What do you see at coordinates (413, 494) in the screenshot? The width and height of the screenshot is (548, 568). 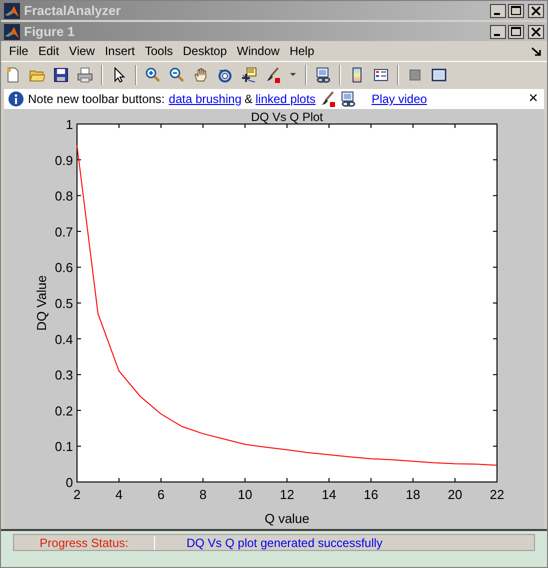 I see `tick-label: 18` at bounding box center [413, 494].